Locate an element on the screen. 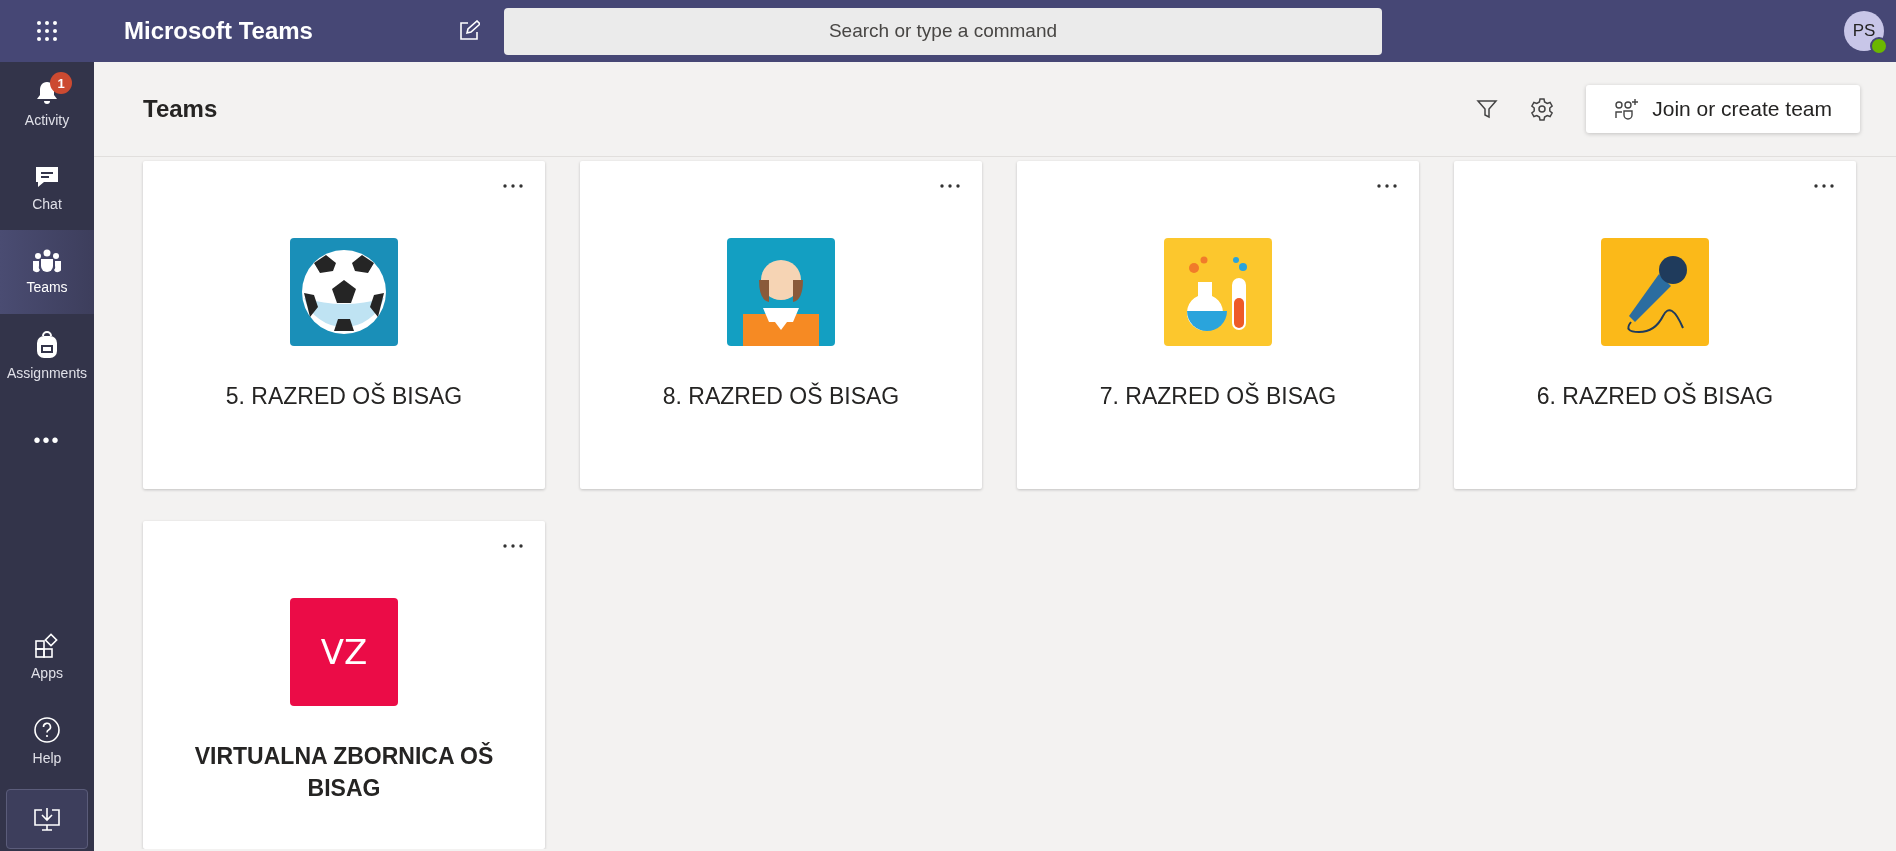 The height and width of the screenshot is (851, 1896). rail-item: Help is located at coordinates (47, 741).